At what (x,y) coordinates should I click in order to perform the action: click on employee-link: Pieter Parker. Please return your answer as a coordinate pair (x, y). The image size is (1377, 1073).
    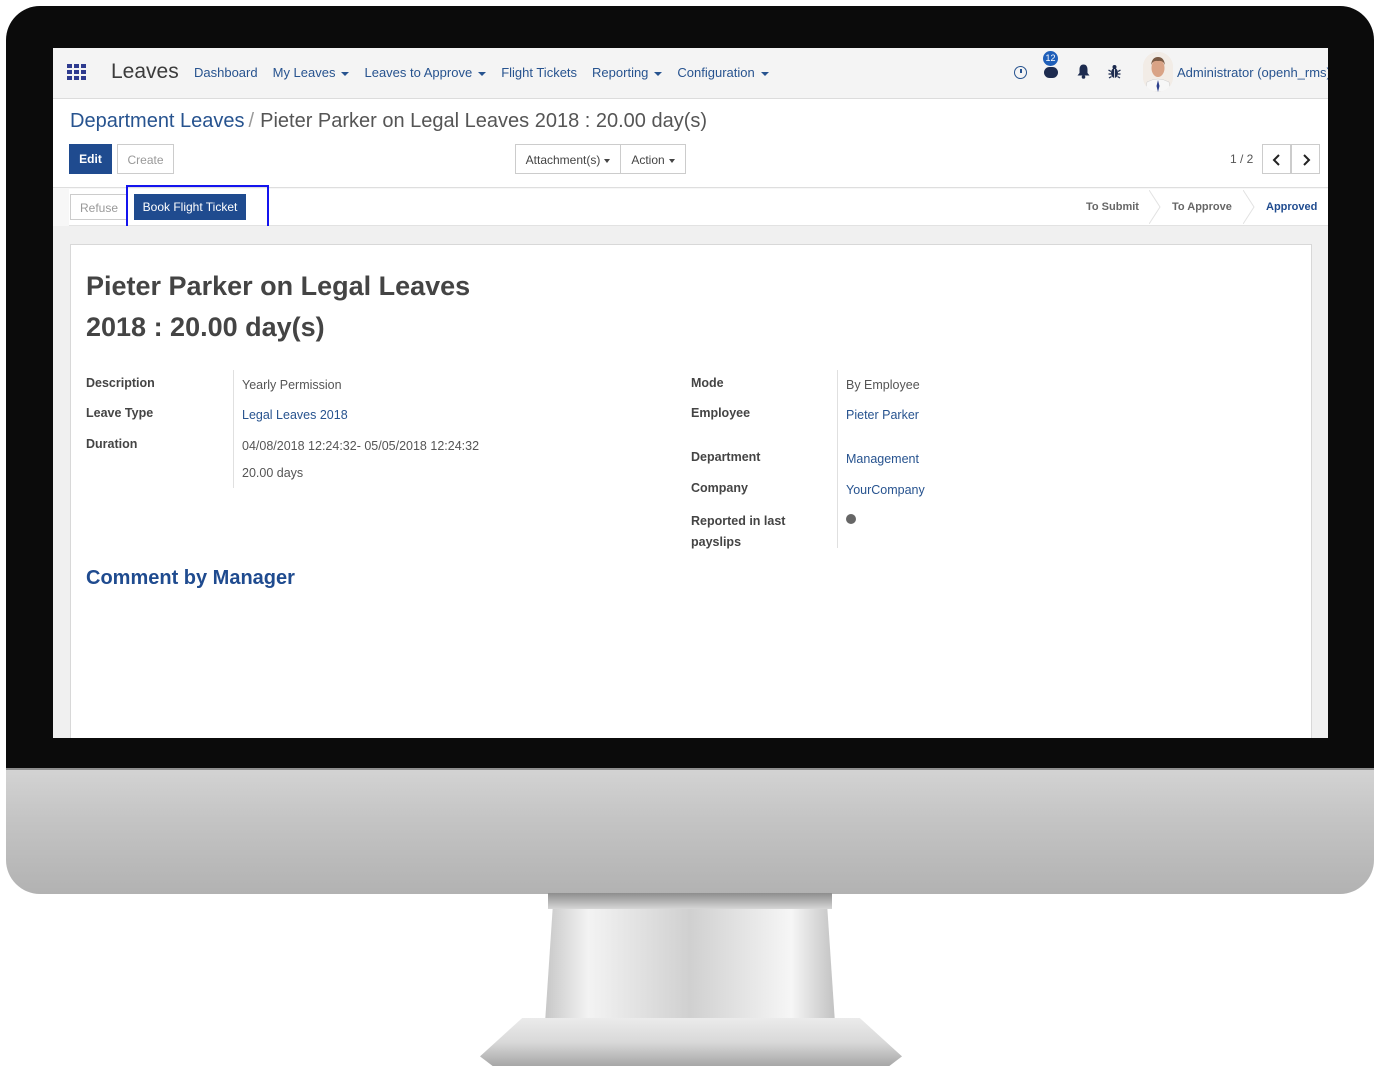
    Looking at the image, I should click on (882, 415).